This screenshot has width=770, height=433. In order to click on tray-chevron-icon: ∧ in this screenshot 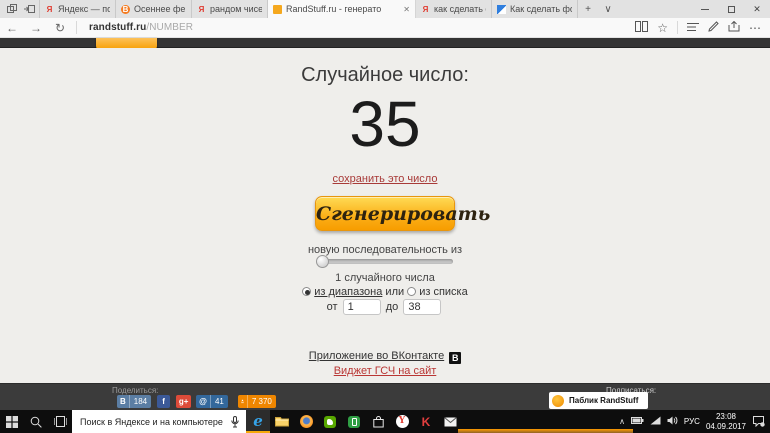, I will do `click(622, 421)`.